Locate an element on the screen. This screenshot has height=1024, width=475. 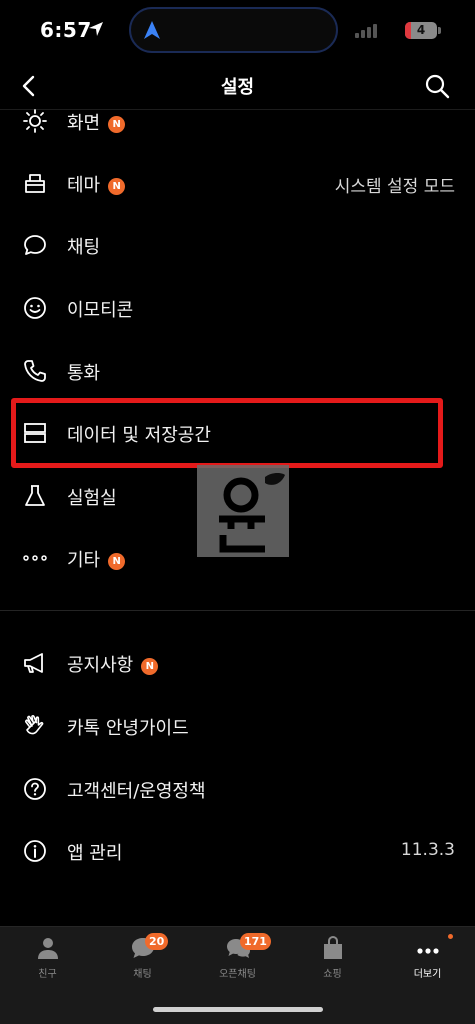
tab-chats: 20 채팅 is located at coordinates (142, 959).